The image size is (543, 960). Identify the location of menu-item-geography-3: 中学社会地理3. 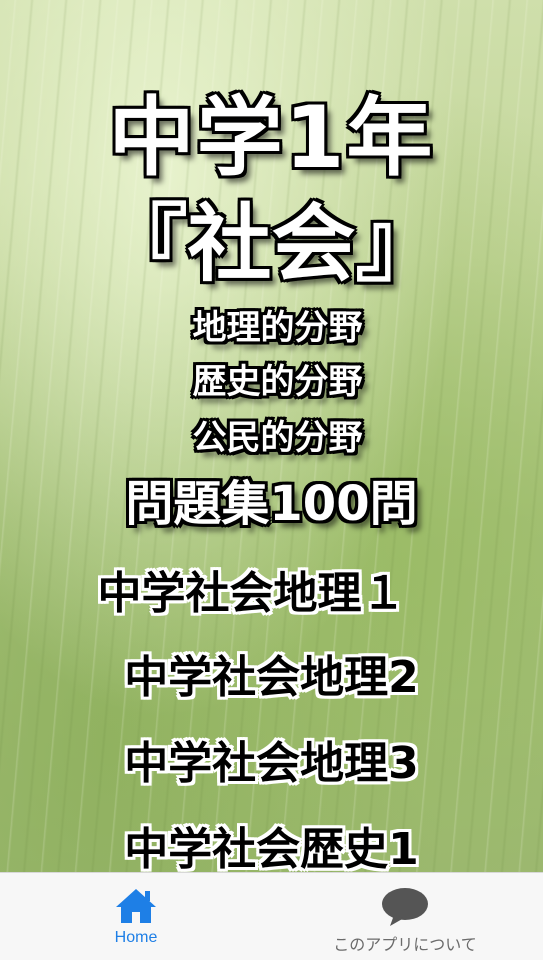
(271, 764).